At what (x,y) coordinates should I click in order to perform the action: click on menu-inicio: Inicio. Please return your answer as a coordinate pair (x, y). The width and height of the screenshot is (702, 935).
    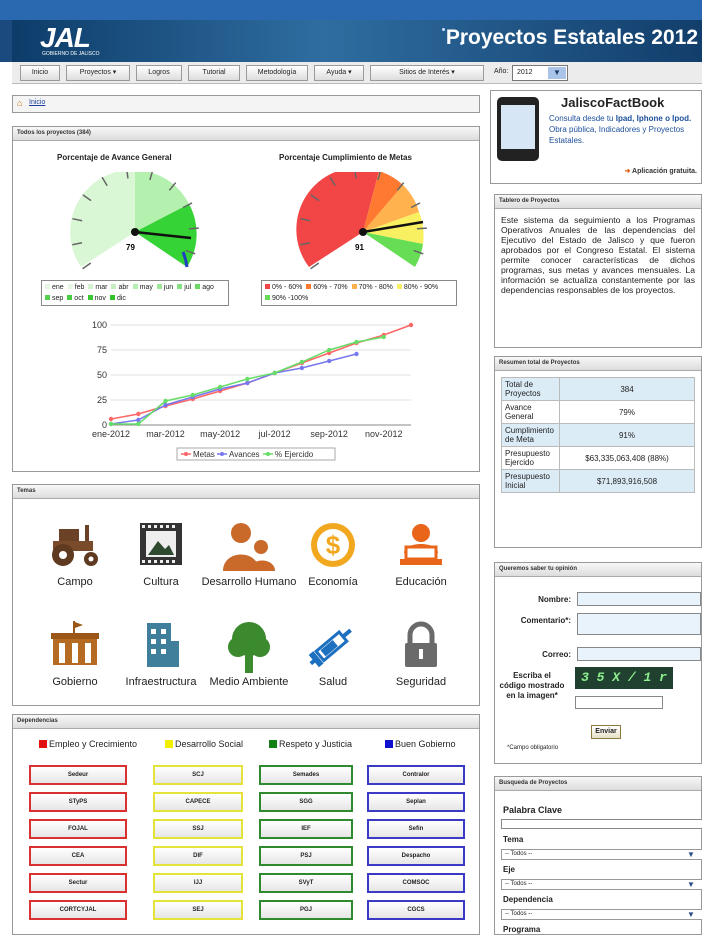
    Looking at the image, I should click on (40, 73).